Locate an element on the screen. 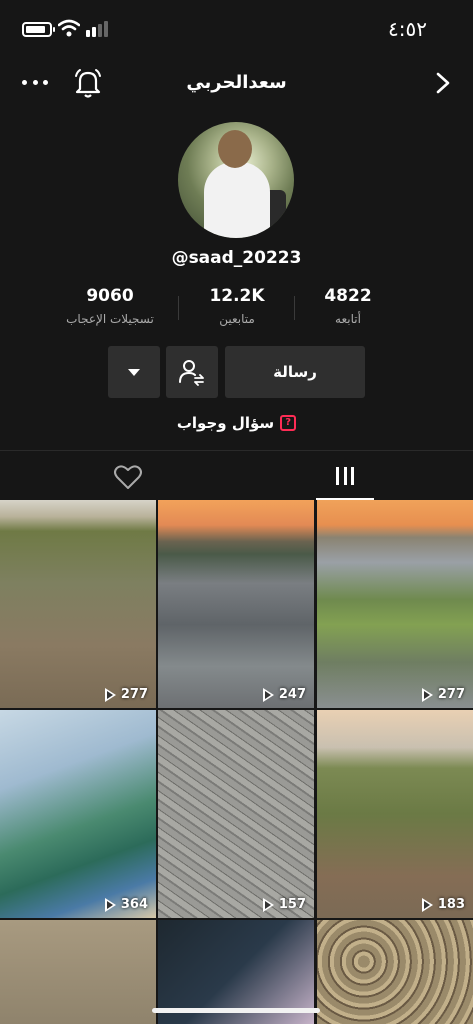 The height and width of the screenshot is (1024, 473). caret-down-icon is located at coordinates (134, 372).